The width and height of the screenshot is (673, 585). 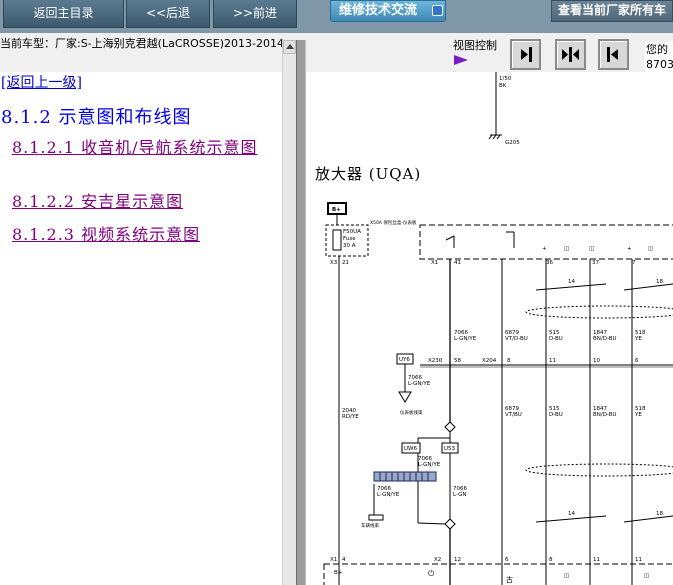 What do you see at coordinates (571, 282) in the screenshot?
I see `twist-count-14a: 14` at bounding box center [571, 282].